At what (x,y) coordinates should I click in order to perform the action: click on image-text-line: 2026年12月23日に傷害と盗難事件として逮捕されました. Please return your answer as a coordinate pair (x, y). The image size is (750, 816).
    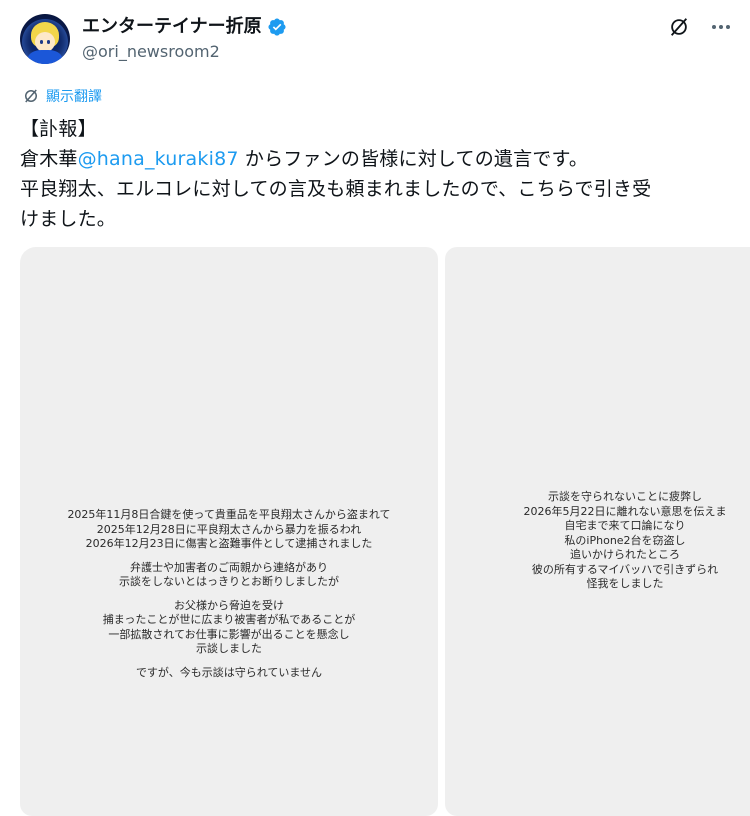
    Looking at the image, I should click on (229, 543).